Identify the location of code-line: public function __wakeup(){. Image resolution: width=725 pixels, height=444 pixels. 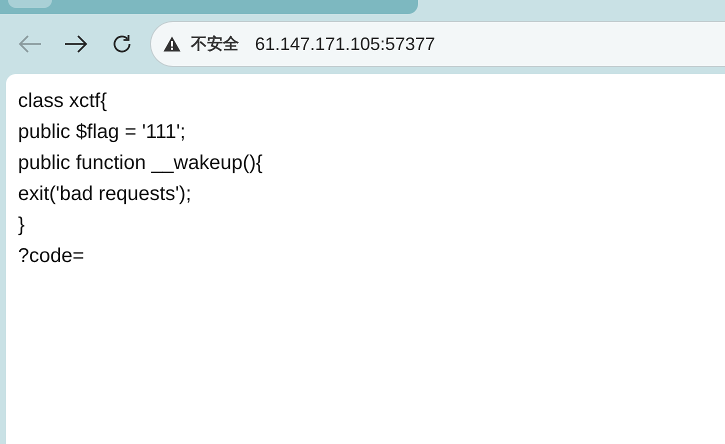
(141, 163).